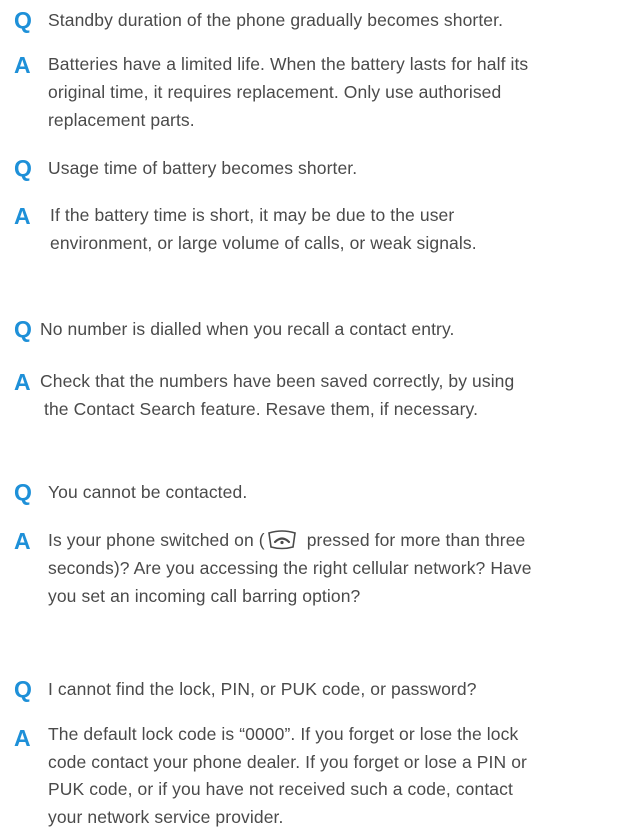 The image size is (641, 834). Describe the element at coordinates (148, 492) in the screenshot. I see `question-text: You cannot be contacted.` at that location.